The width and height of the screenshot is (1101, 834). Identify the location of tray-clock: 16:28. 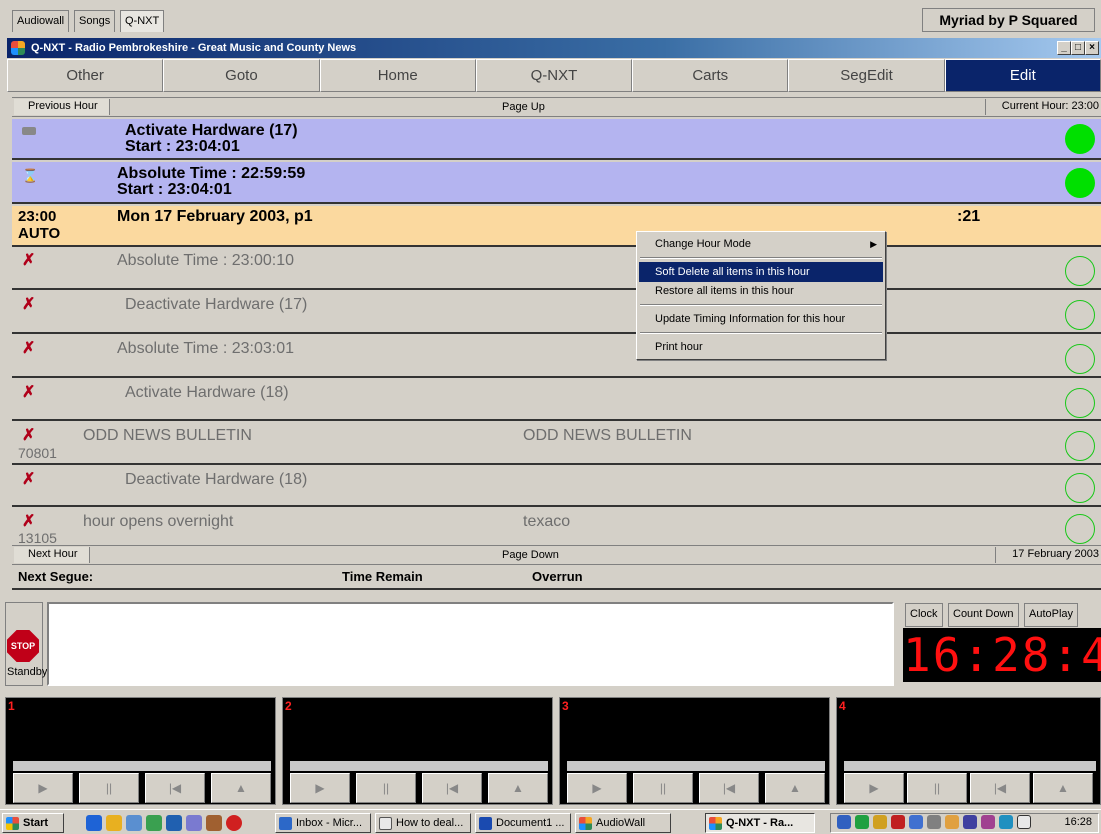
(1078, 822).